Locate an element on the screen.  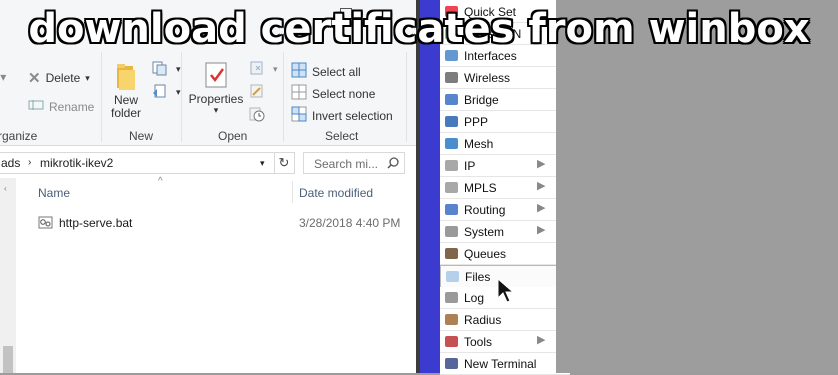
winbox-menu-item-radius: Radius is located at coordinates (505, 320).